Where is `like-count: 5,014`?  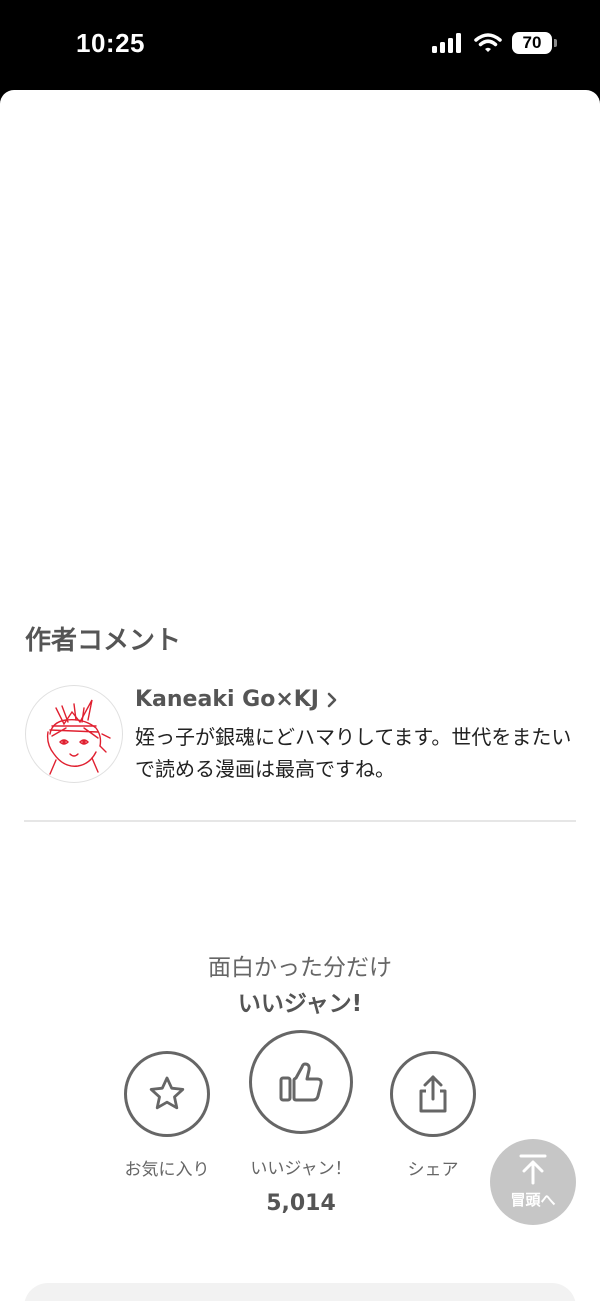 like-count: 5,014 is located at coordinates (301, 1203).